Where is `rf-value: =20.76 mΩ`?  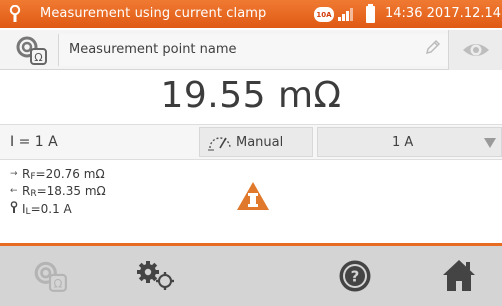
rf-value: =20.76 mΩ is located at coordinates (70, 174).